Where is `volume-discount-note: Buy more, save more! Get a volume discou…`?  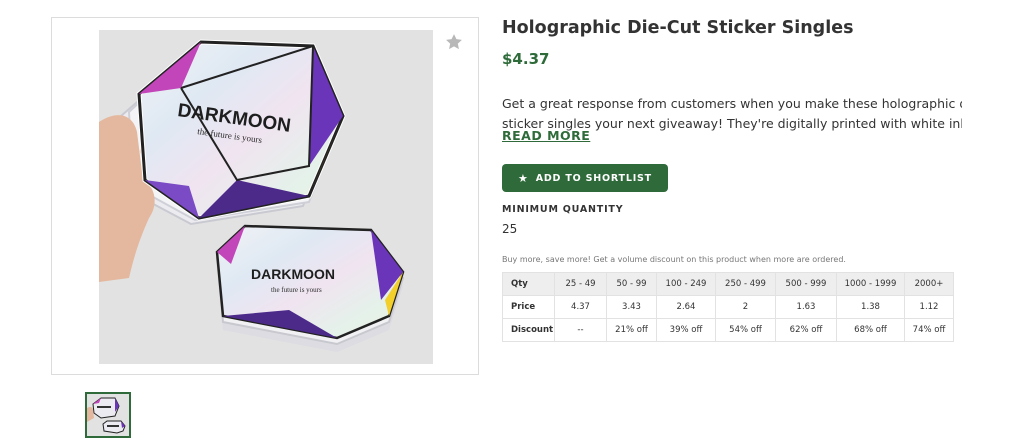 volume-discount-note: Buy more, save more! Get a volume discou… is located at coordinates (674, 259).